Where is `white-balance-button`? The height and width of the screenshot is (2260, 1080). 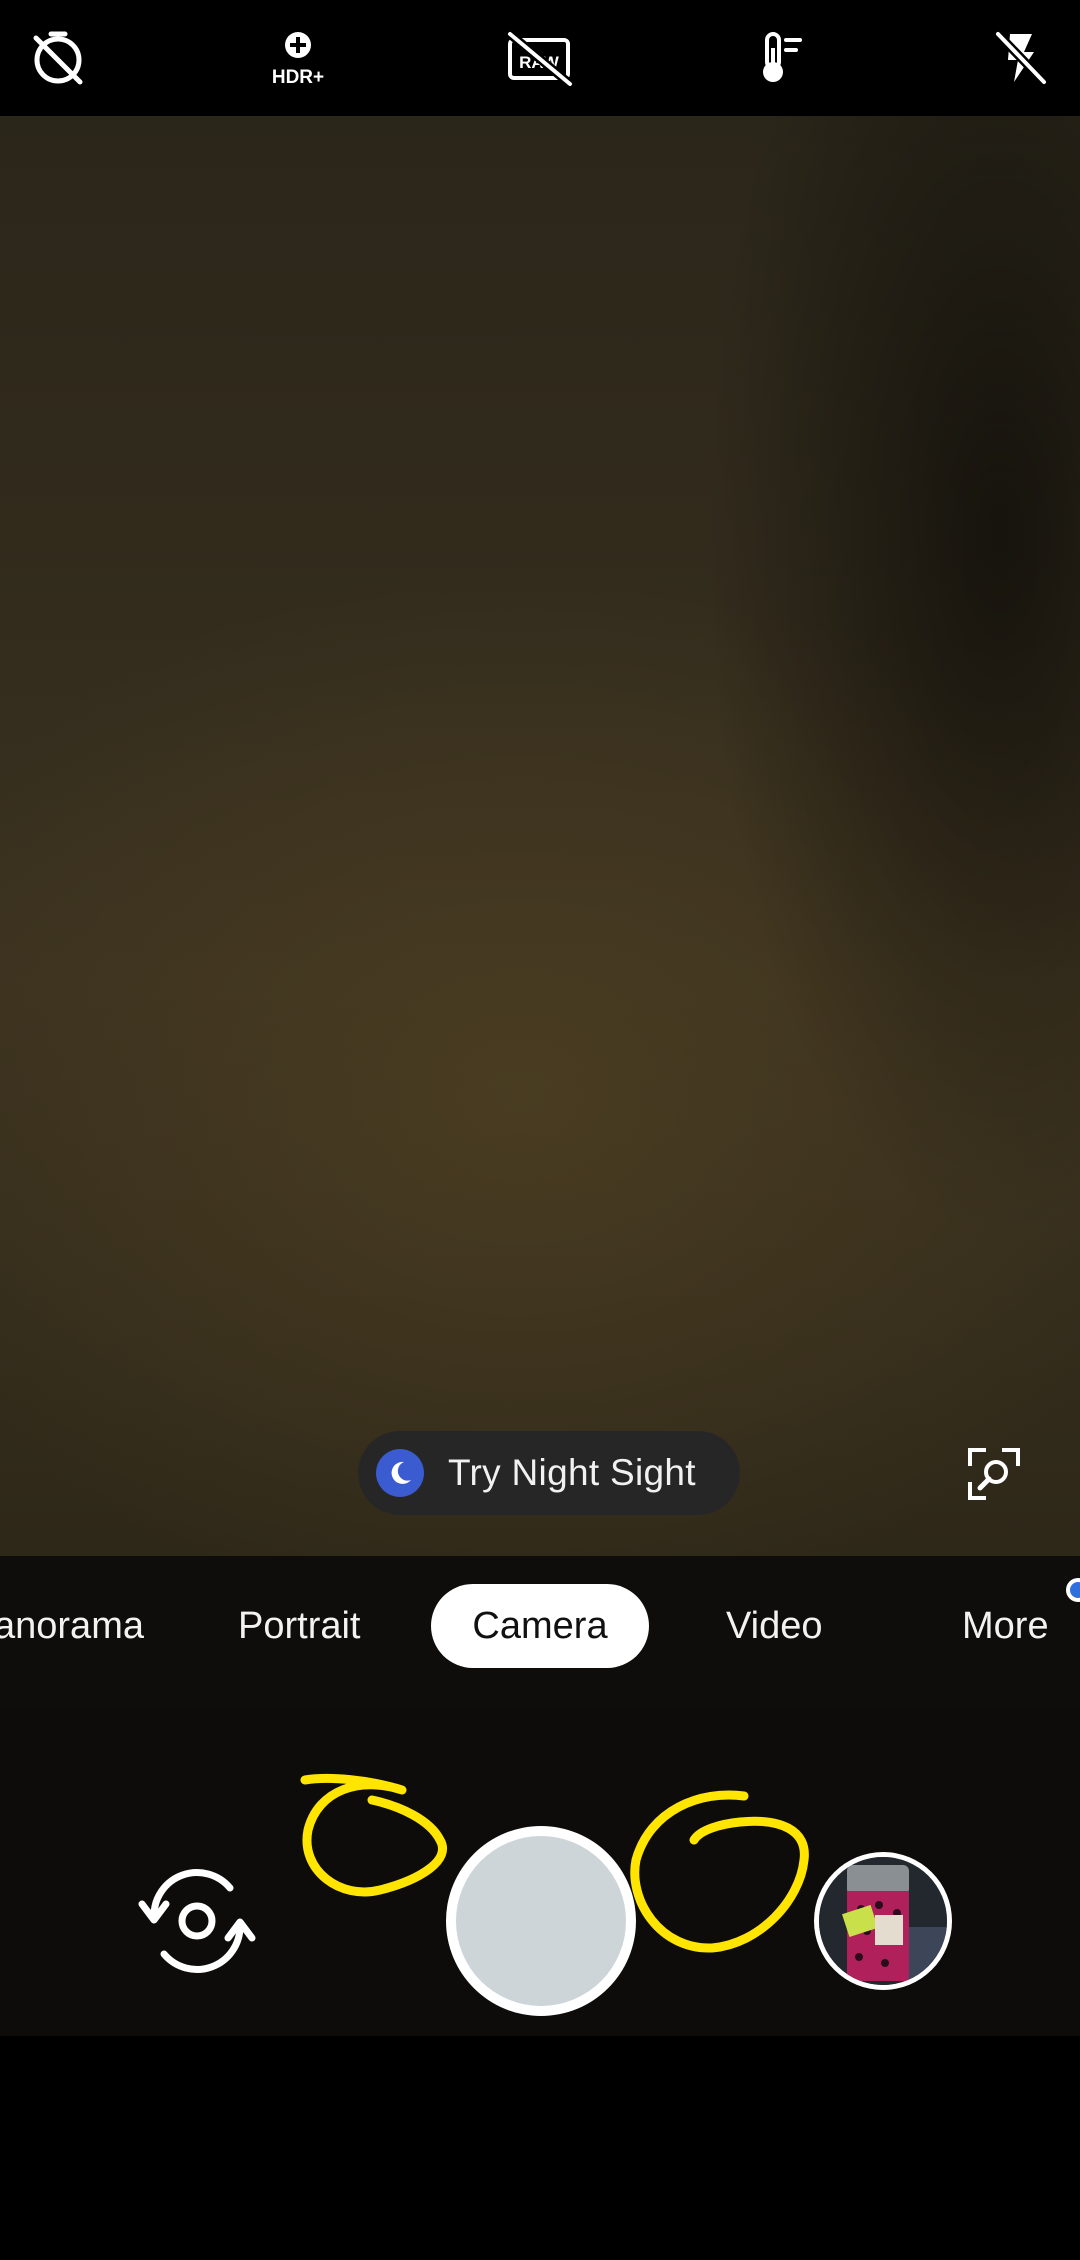 white-balance-button is located at coordinates (780, 58).